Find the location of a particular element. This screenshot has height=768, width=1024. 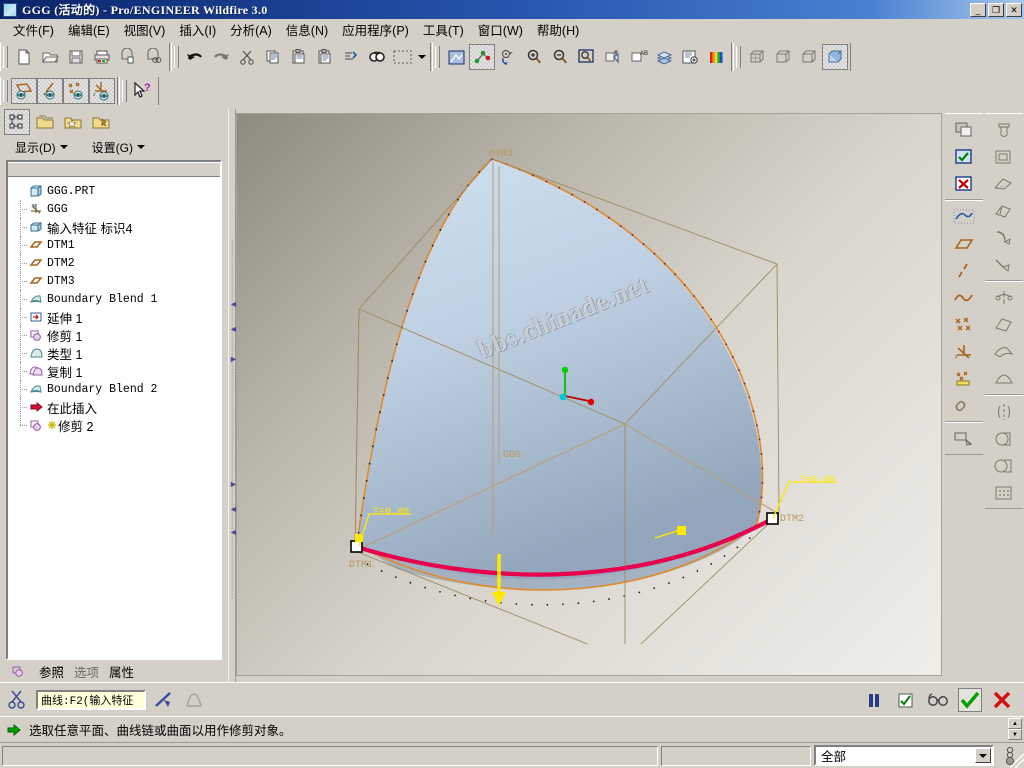

no-hidden-icon is located at coordinates (809, 57).